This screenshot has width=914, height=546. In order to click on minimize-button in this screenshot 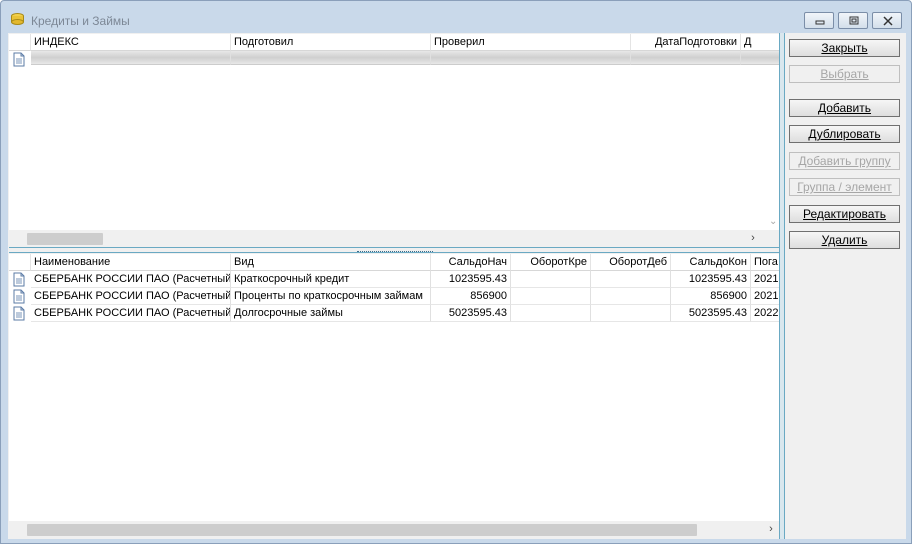, I will do `click(819, 20)`.